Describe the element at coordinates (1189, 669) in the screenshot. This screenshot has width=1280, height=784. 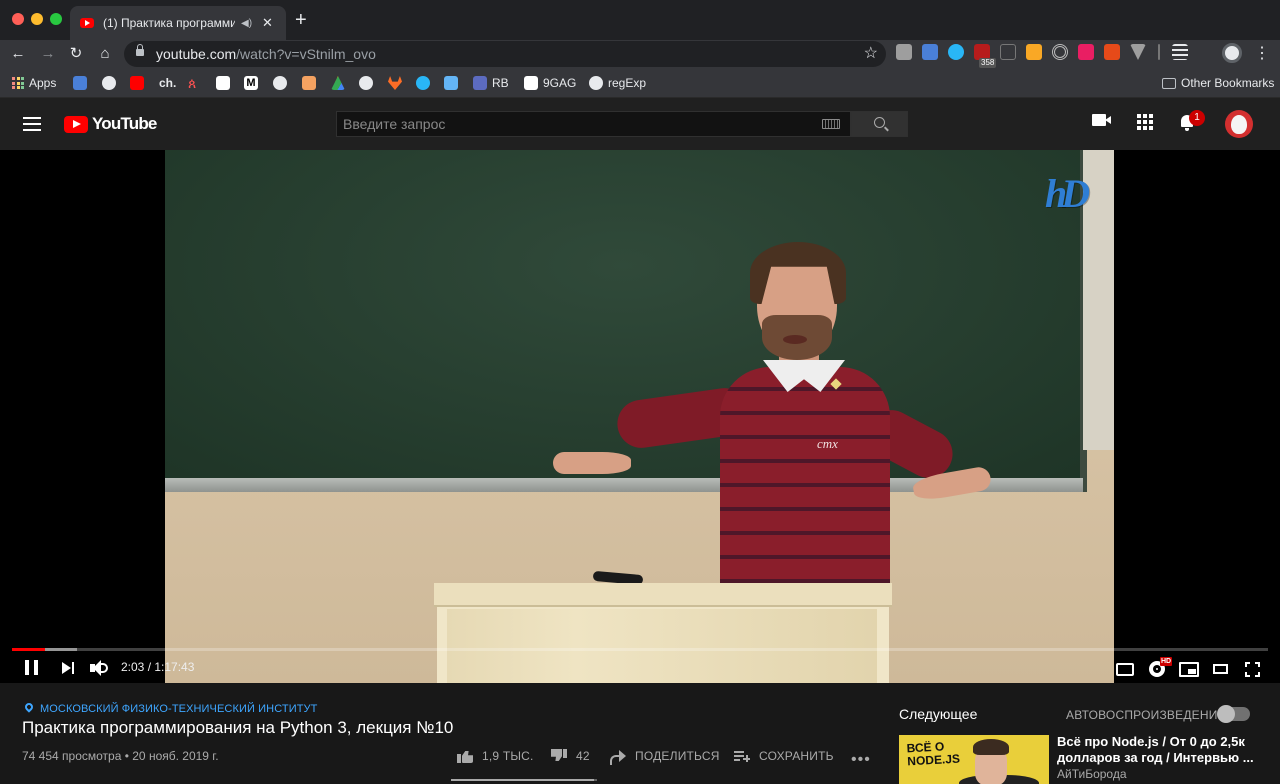
I see `miniplayer-icon` at that location.